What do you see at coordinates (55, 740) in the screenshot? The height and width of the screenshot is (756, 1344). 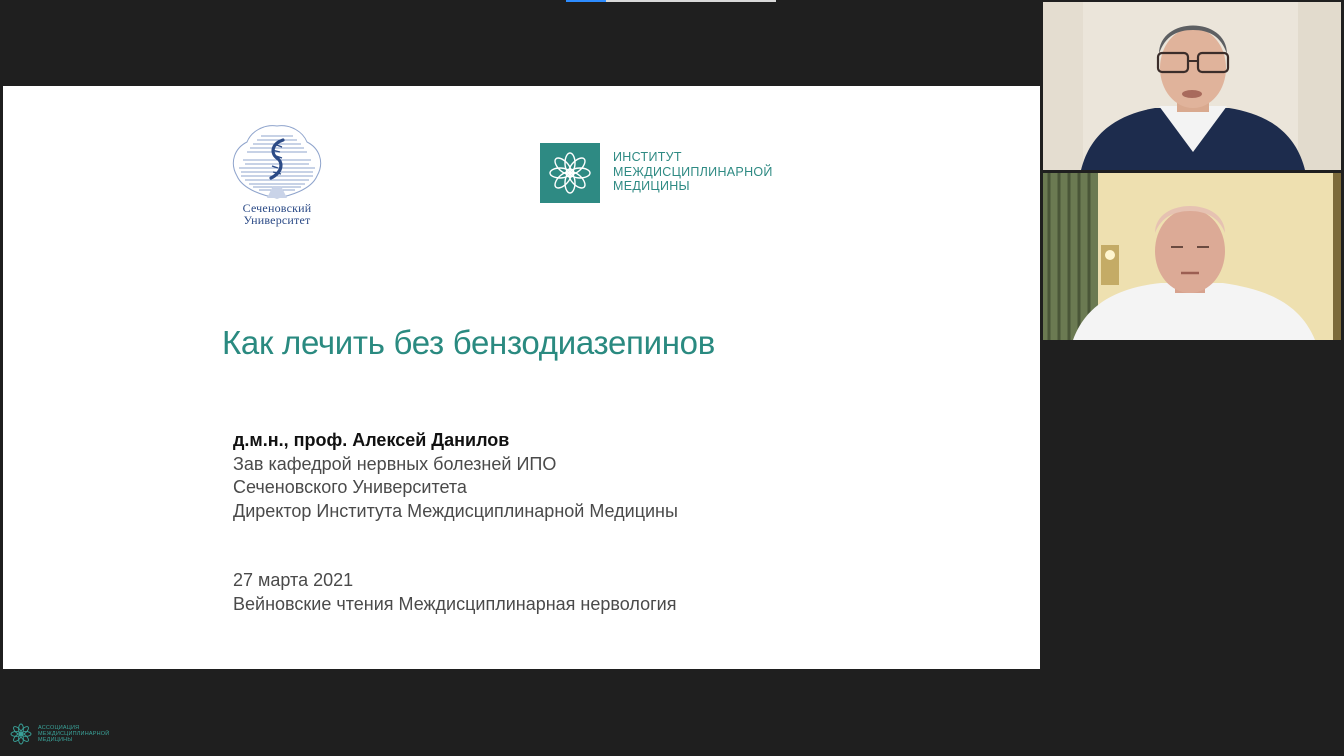 I see `watermark-line3: МЕДИЦИНЫ` at bounding box center [55, 740].